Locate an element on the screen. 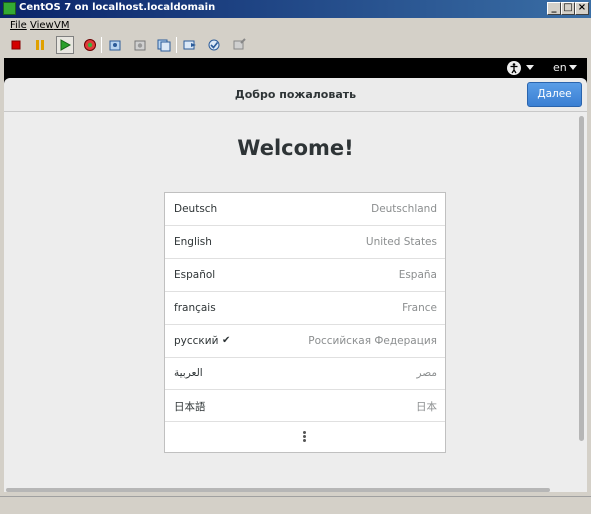 This screenshot has height=514, width=591. horizontal-scrollbar is located at coordinates (278, 490).